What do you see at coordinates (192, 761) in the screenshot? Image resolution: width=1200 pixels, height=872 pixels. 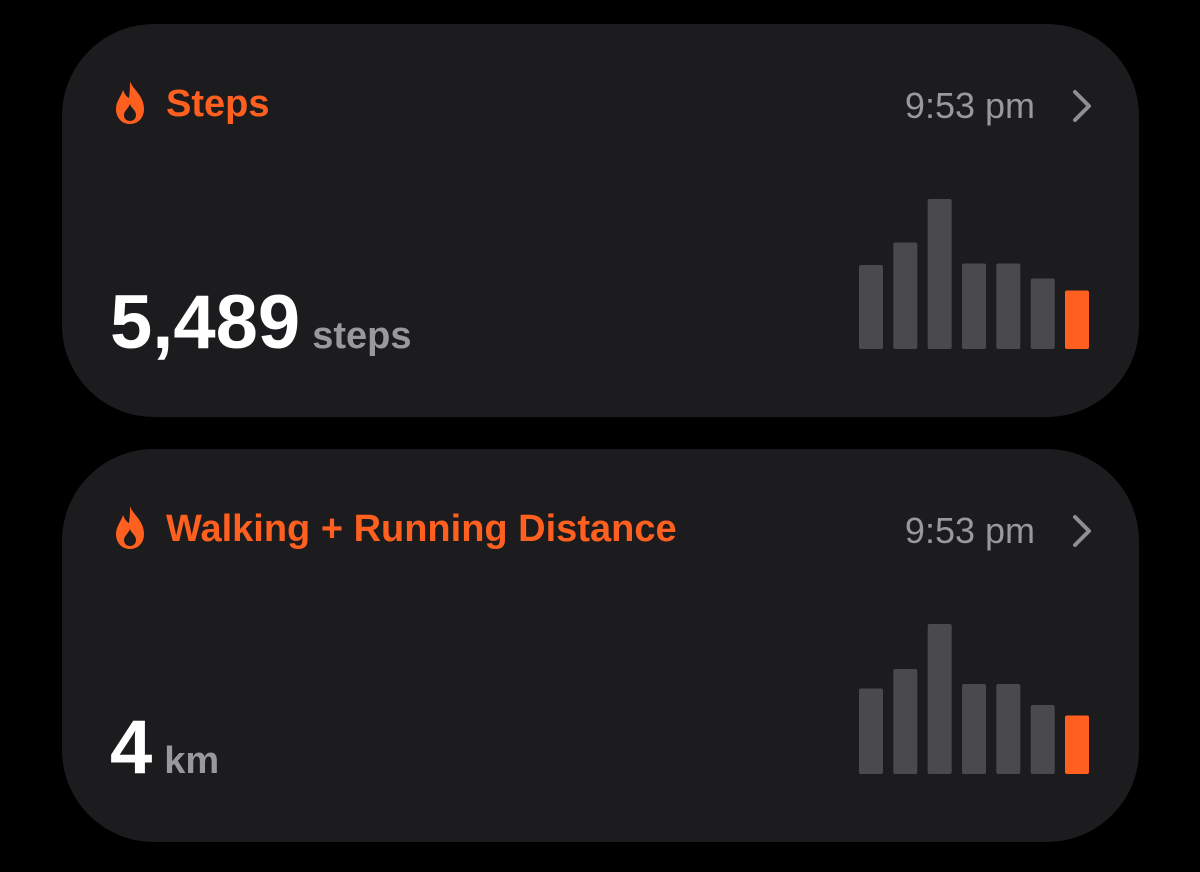 I see `card-unit: km` at bounding box center [192, 761].